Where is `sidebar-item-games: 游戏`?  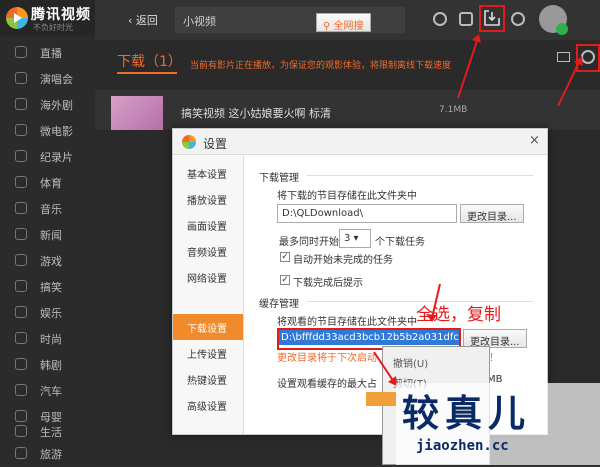 sidebar-item-games: 游戏 is located at coordinates (47, 261).